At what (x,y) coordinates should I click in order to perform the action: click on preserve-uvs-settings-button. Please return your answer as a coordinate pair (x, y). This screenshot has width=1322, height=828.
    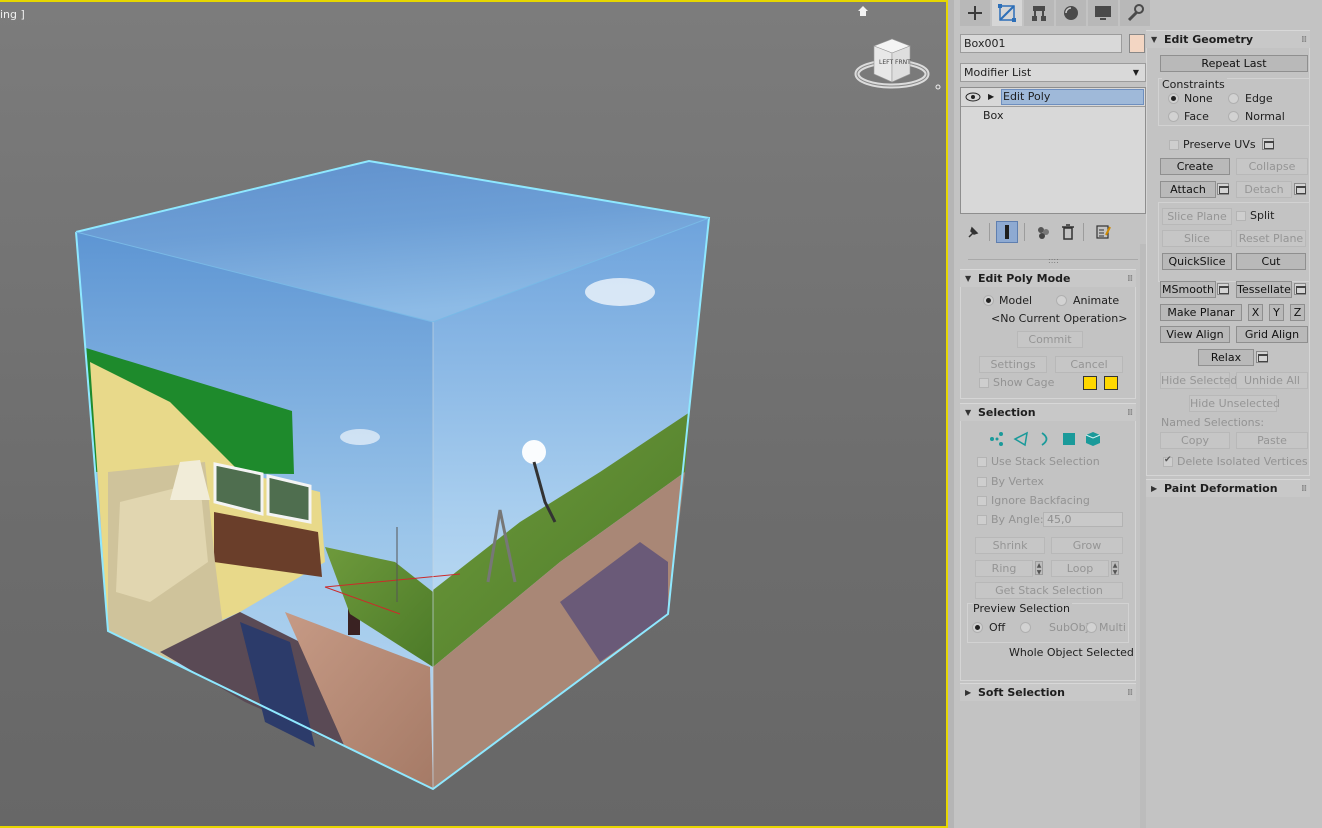
    Looking at the image, I should click on (1268, 144).